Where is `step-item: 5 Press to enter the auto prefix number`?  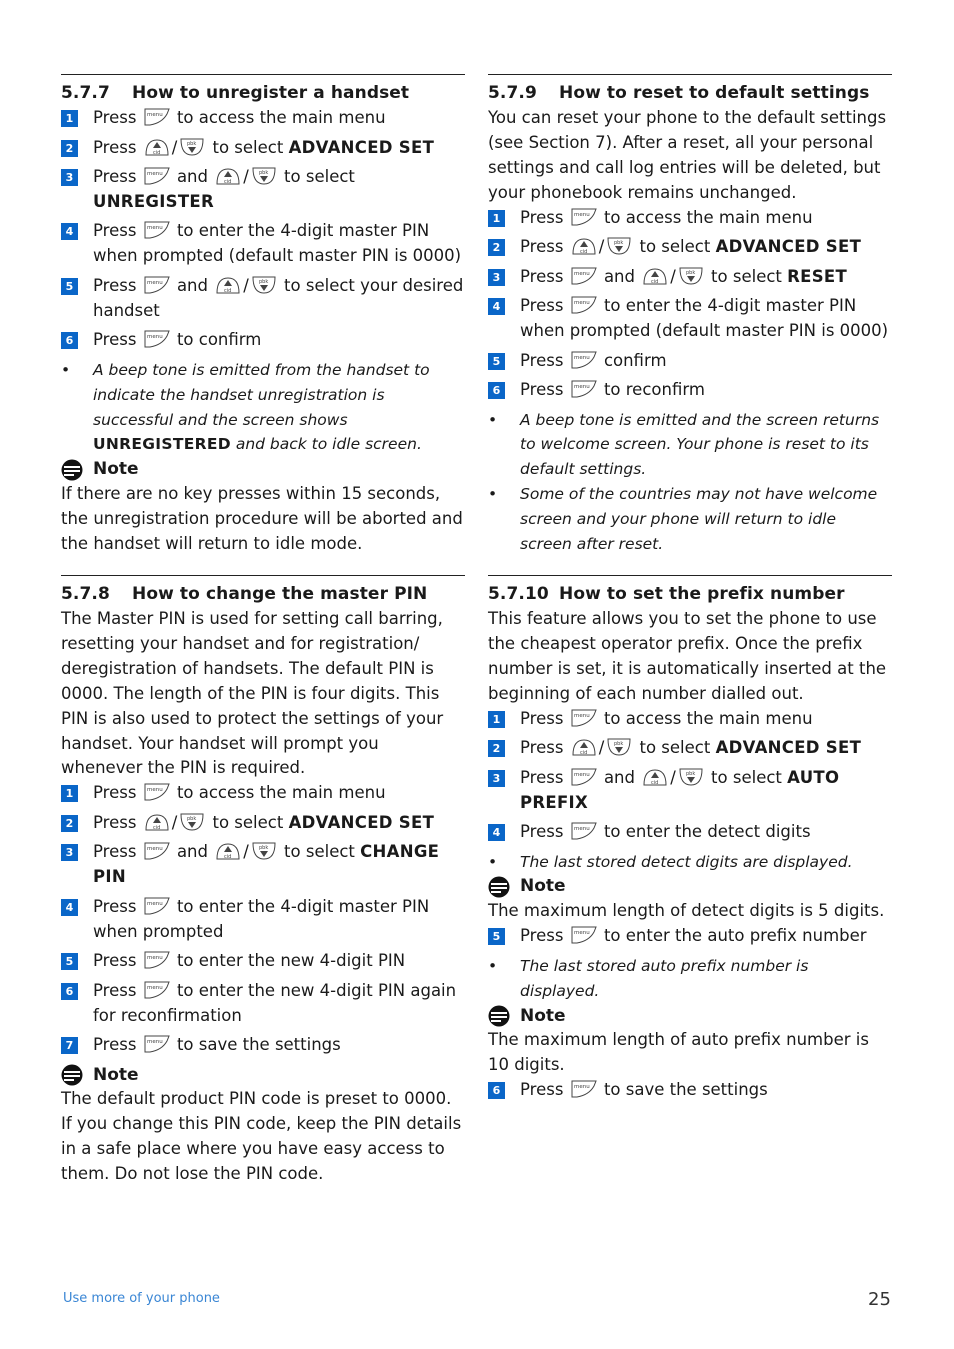
step-item: 5 Press to enter the auto prefix number is located at coordinates (690, 936).